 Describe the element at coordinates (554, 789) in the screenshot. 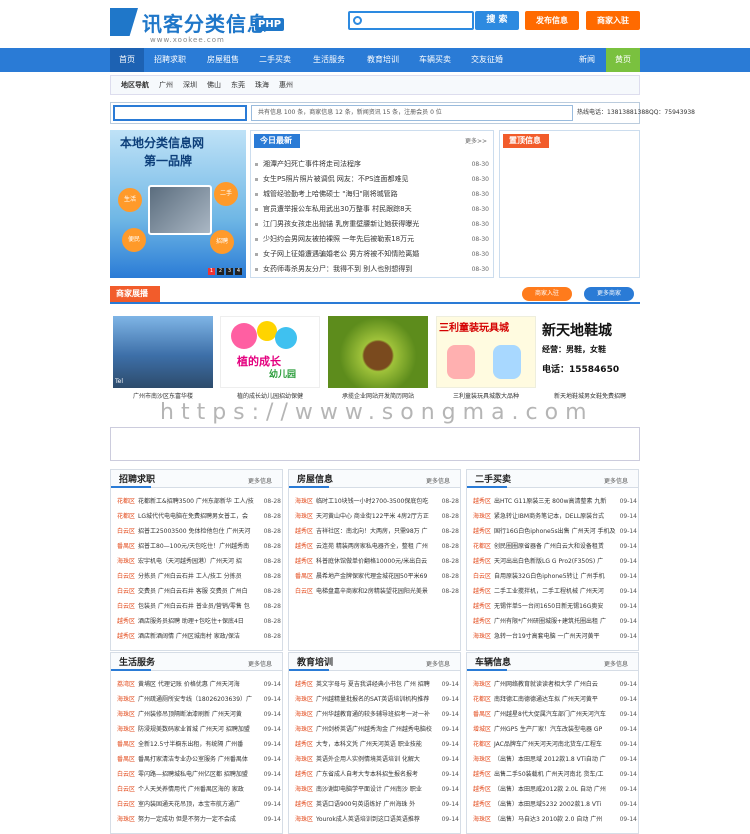

I see `list-item: 越秀区 （出售）本田思威2012款 2.0L 自动 广州 09-14` at that location.